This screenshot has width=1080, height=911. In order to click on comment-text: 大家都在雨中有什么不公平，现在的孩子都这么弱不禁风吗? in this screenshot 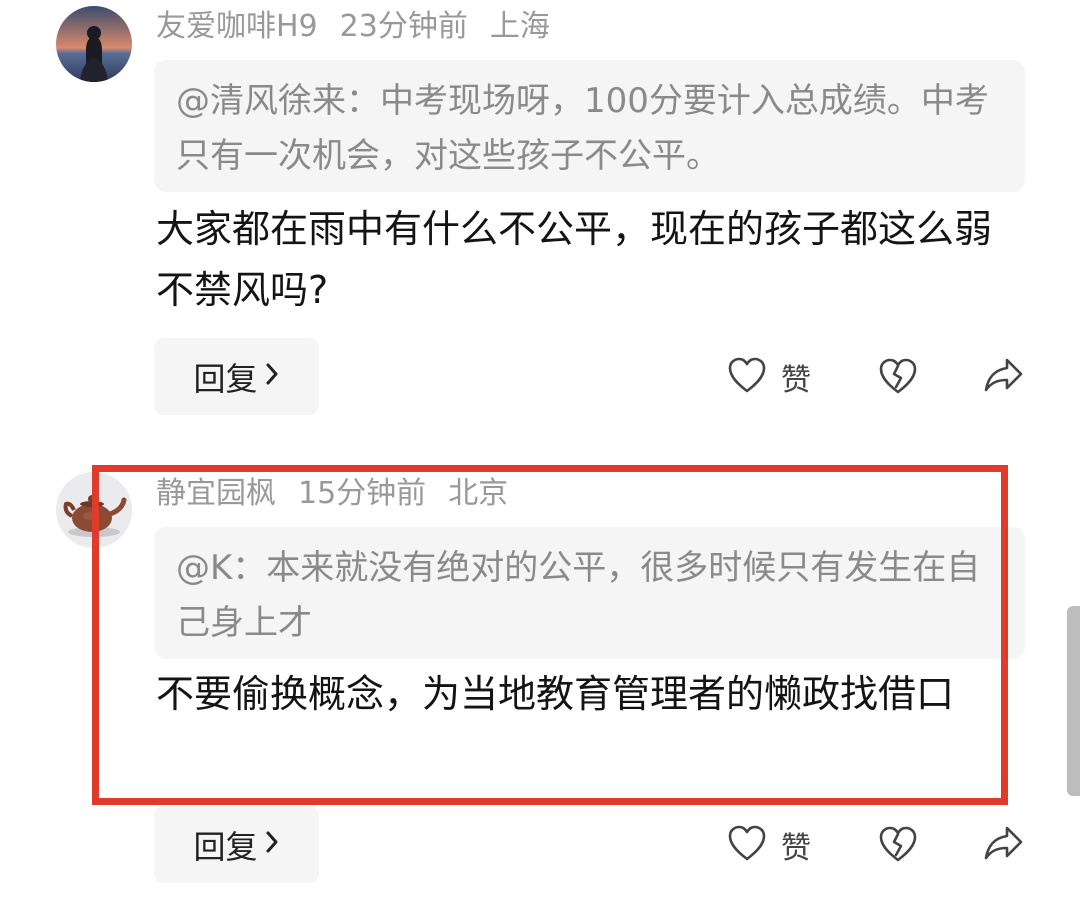, I will do `click(574, 259)`.